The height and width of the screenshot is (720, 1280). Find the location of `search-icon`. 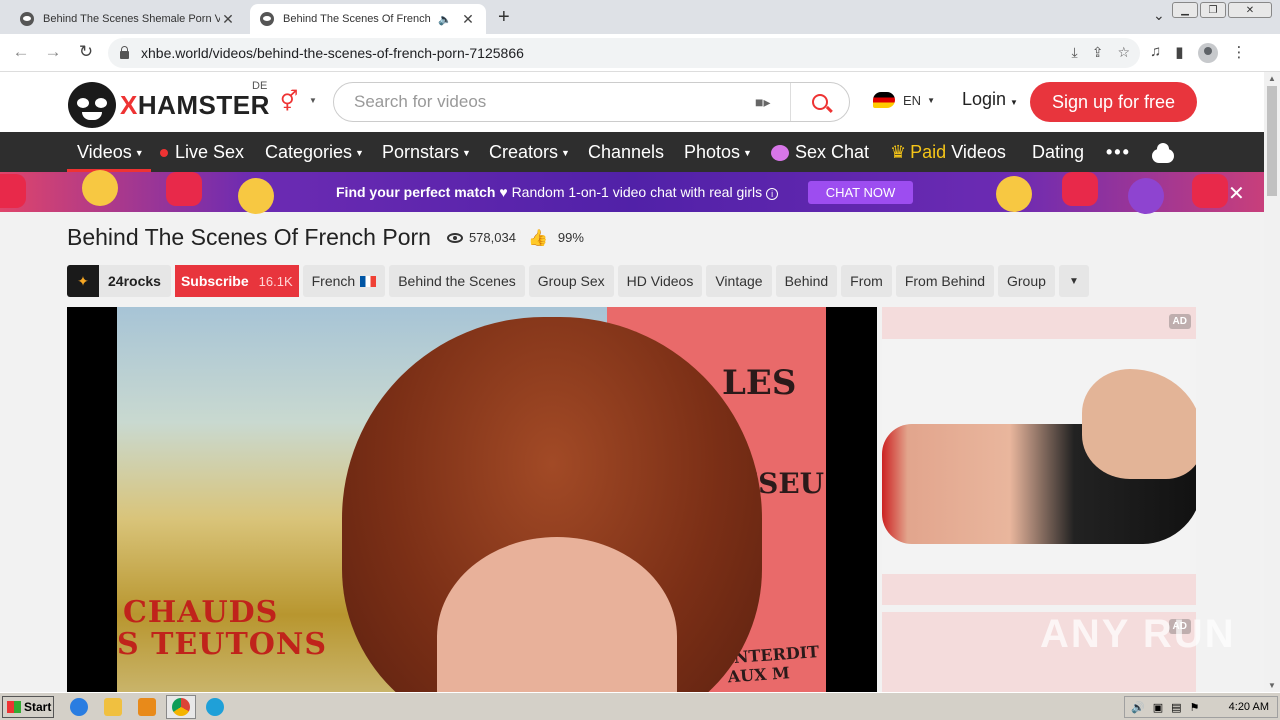

search-icon is located at coordinates (820, 102).